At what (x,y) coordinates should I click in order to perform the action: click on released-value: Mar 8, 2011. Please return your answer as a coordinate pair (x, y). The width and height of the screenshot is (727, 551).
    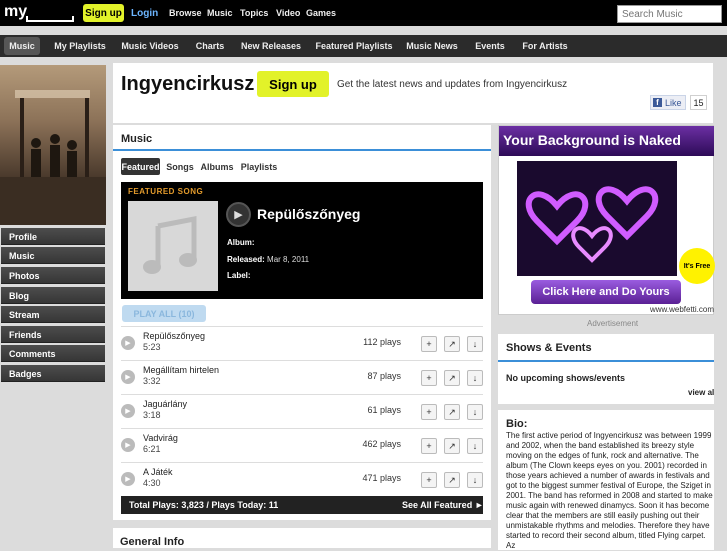
    Looking at the image, I should click on (288, 259).